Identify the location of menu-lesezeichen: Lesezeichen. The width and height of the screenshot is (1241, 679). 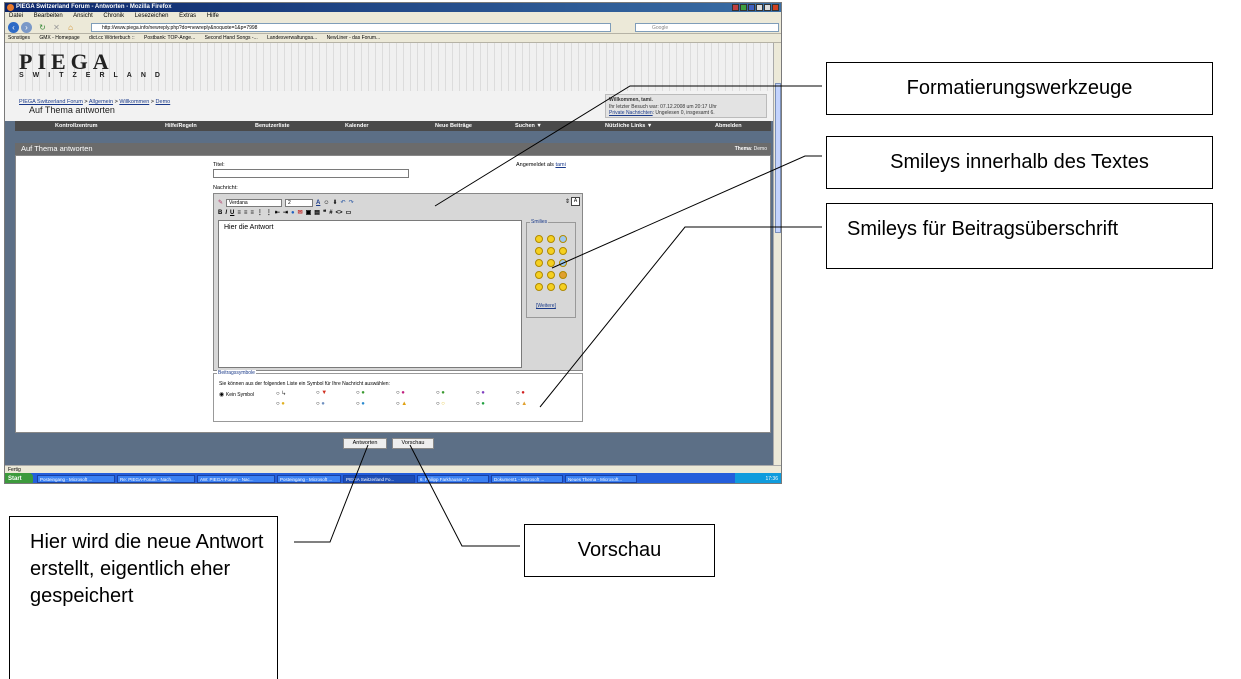
(152, 16).